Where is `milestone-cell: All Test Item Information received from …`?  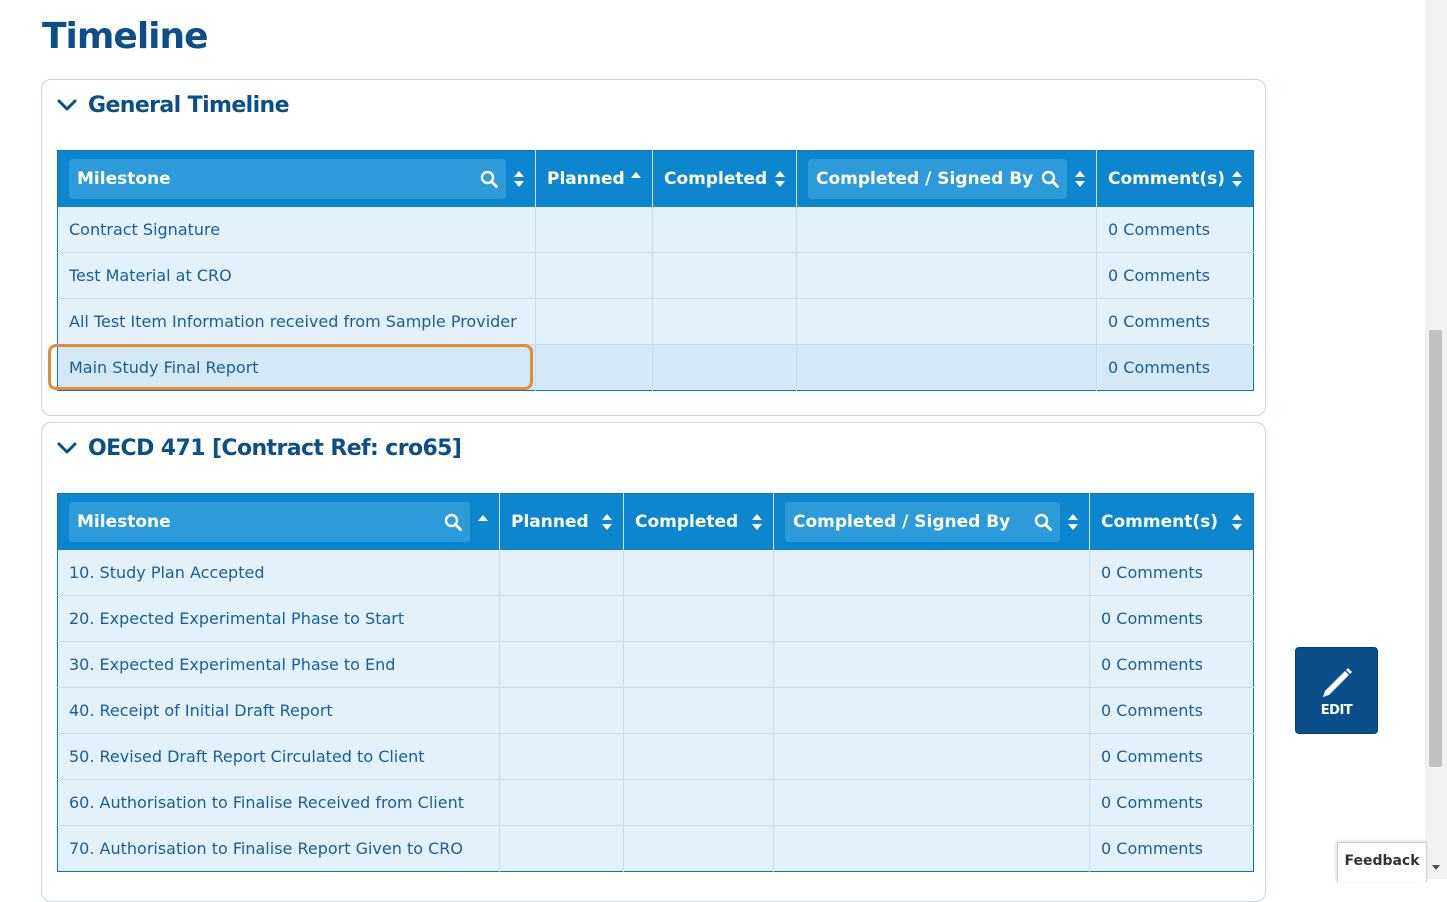
milestone-cell: All Test Item Information received from … is located at coordinates (296, 321).